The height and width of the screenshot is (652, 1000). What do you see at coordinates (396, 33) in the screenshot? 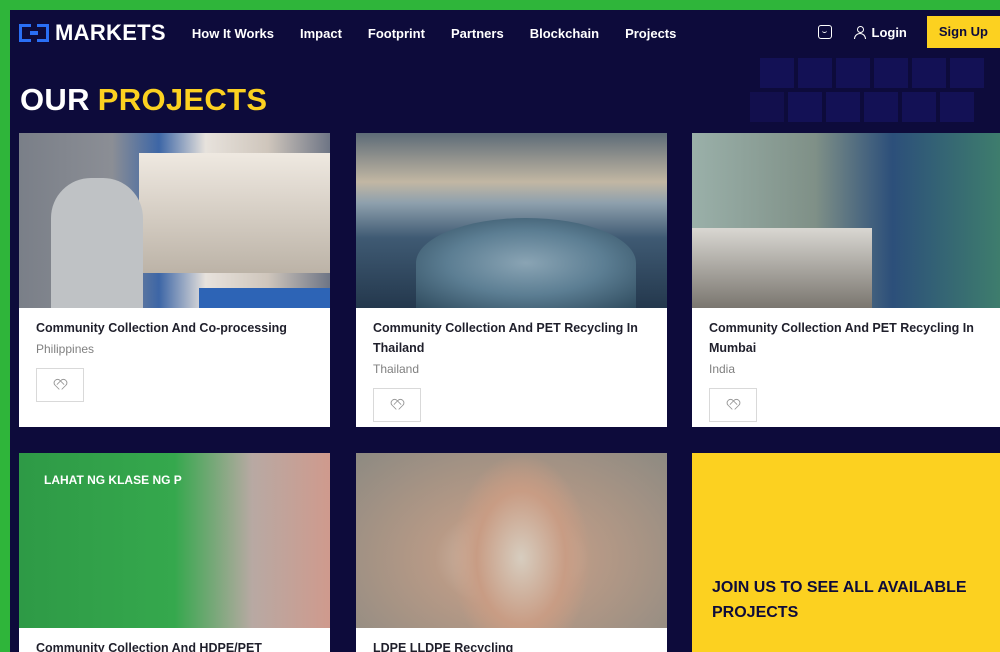
I see `nav-footprint: Footprint` at bounding box center [396, 33].